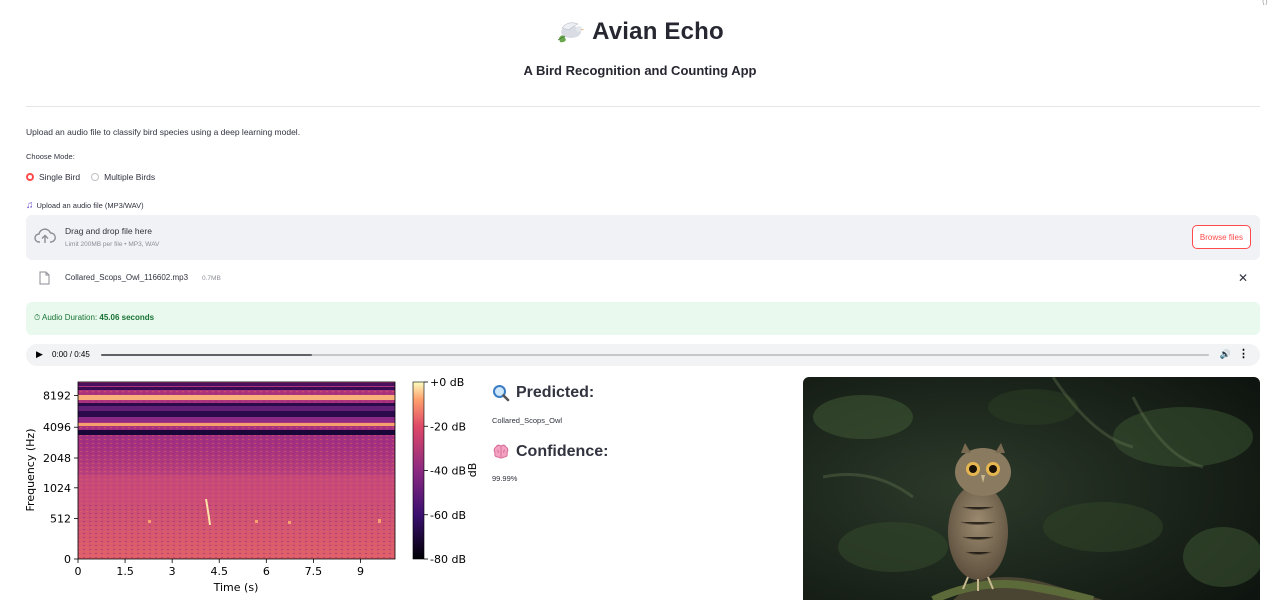  I want to click on mode-radio-group: Single Bird Multiple Birds, so click(96, 177).